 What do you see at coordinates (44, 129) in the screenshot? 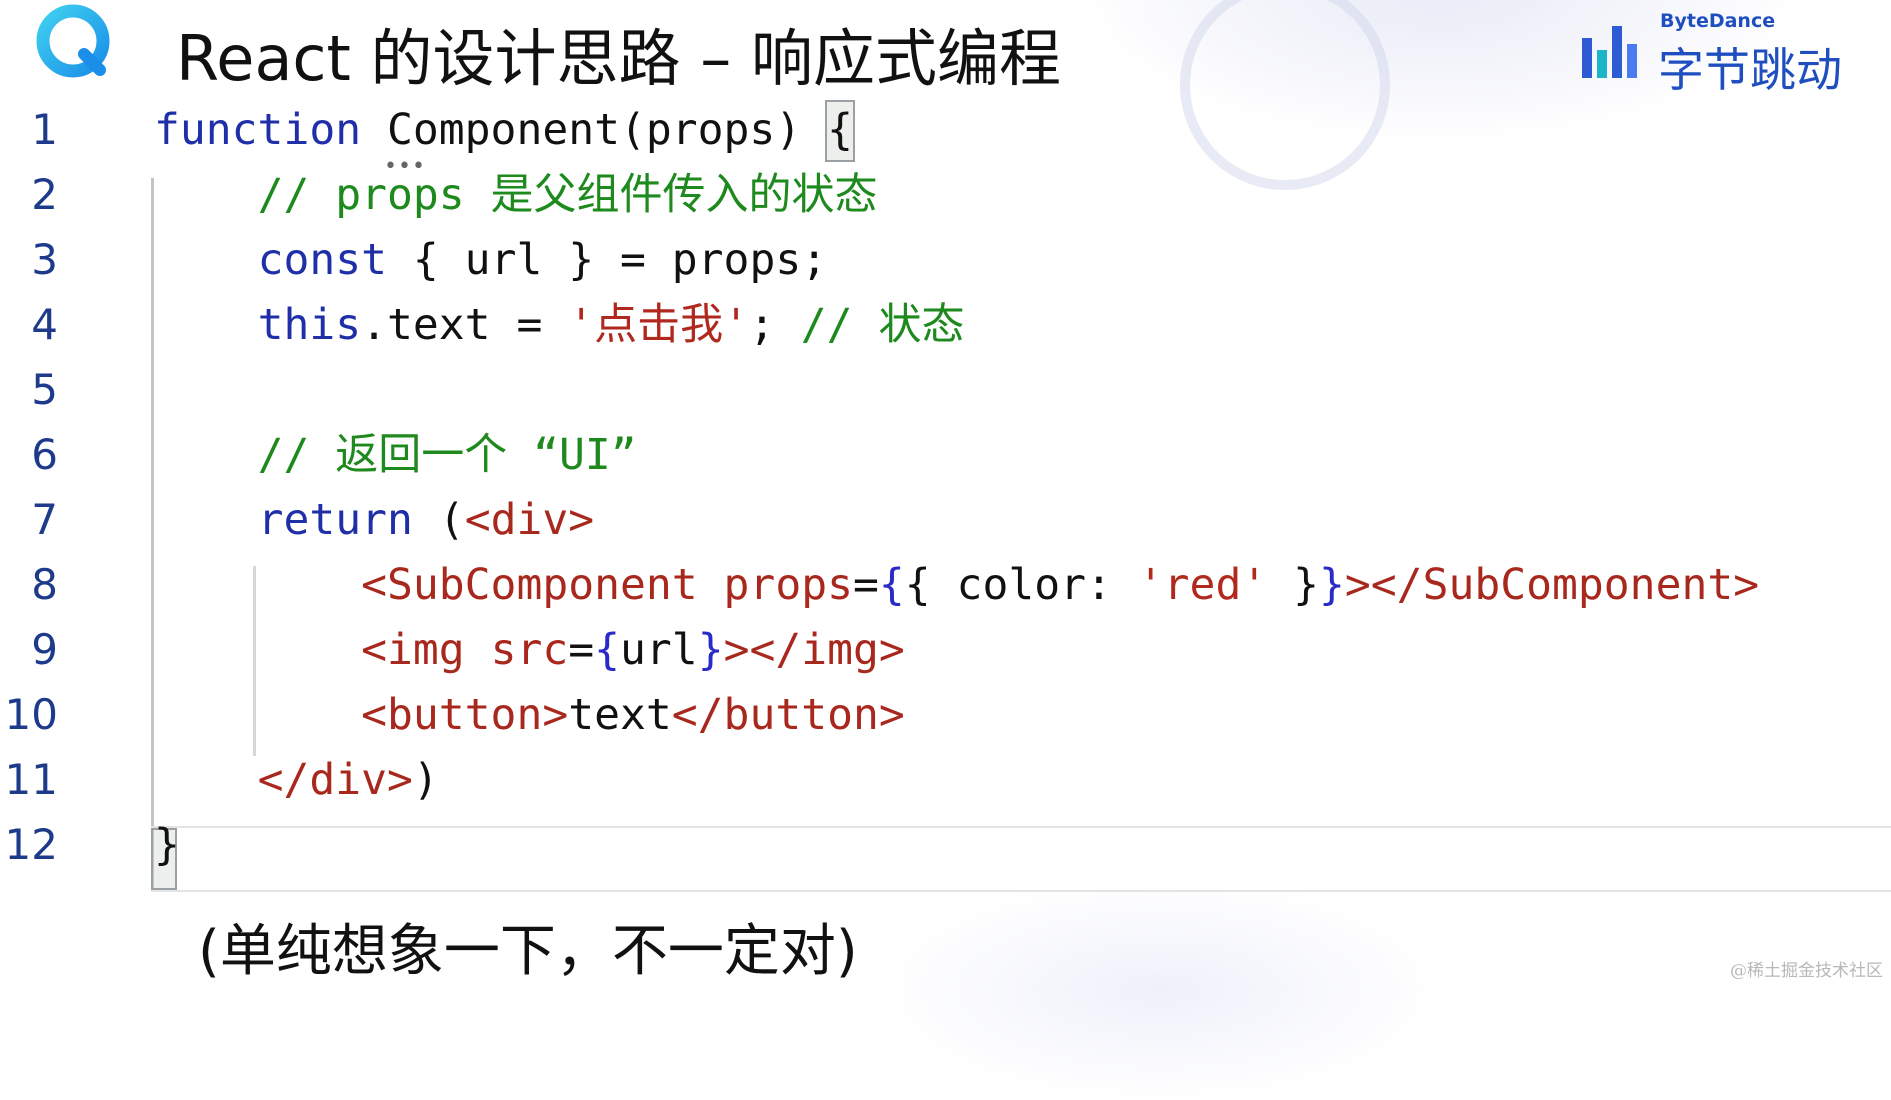
I see `line-number: 1` at bounding box center [44, 129].